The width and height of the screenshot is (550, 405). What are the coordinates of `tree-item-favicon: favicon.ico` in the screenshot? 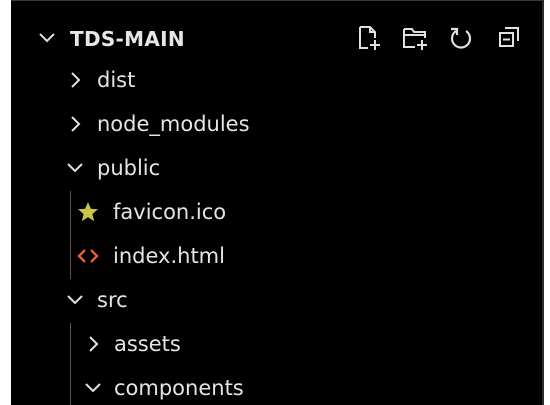 It's located at (276, 212).